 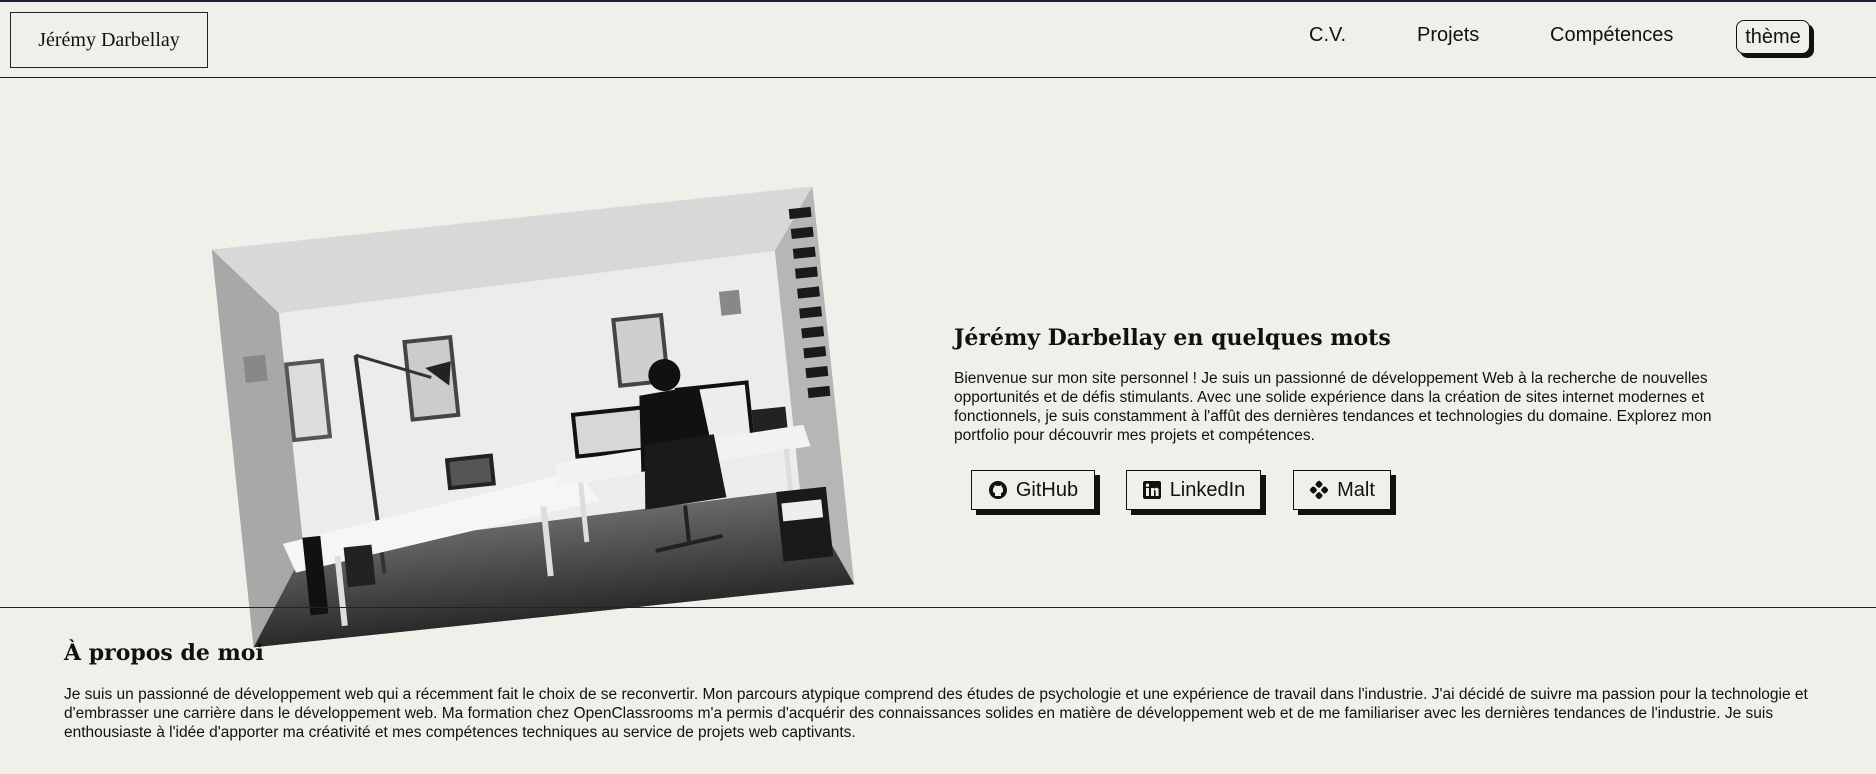 What do you see at coordinates (1327, 35) in the screenshot?
I see `nav-link-cv: C.V.` at bounding box center [1327, 35].